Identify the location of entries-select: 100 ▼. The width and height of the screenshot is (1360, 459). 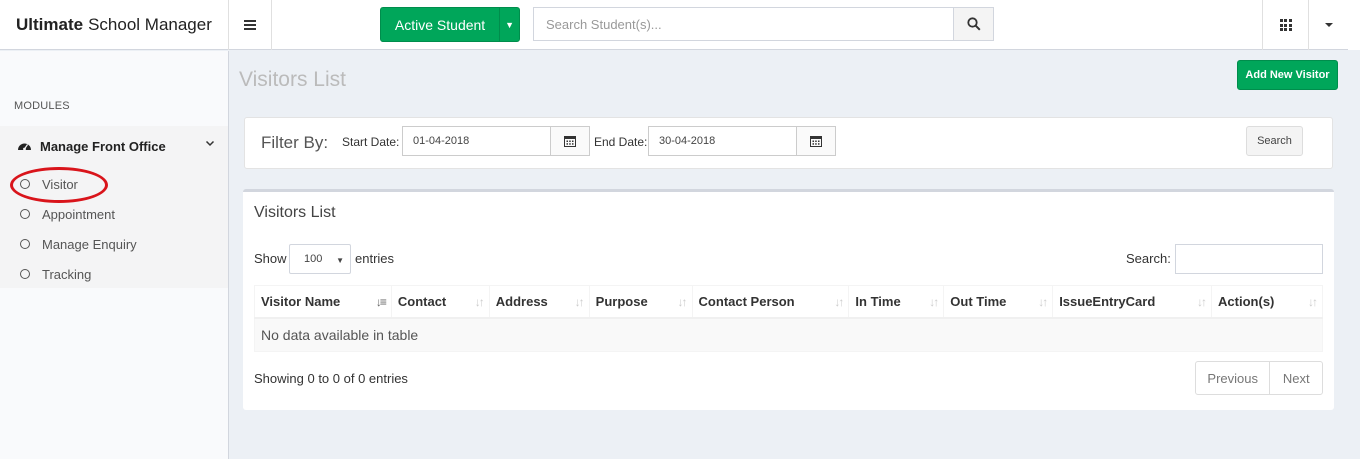
(320, 259).